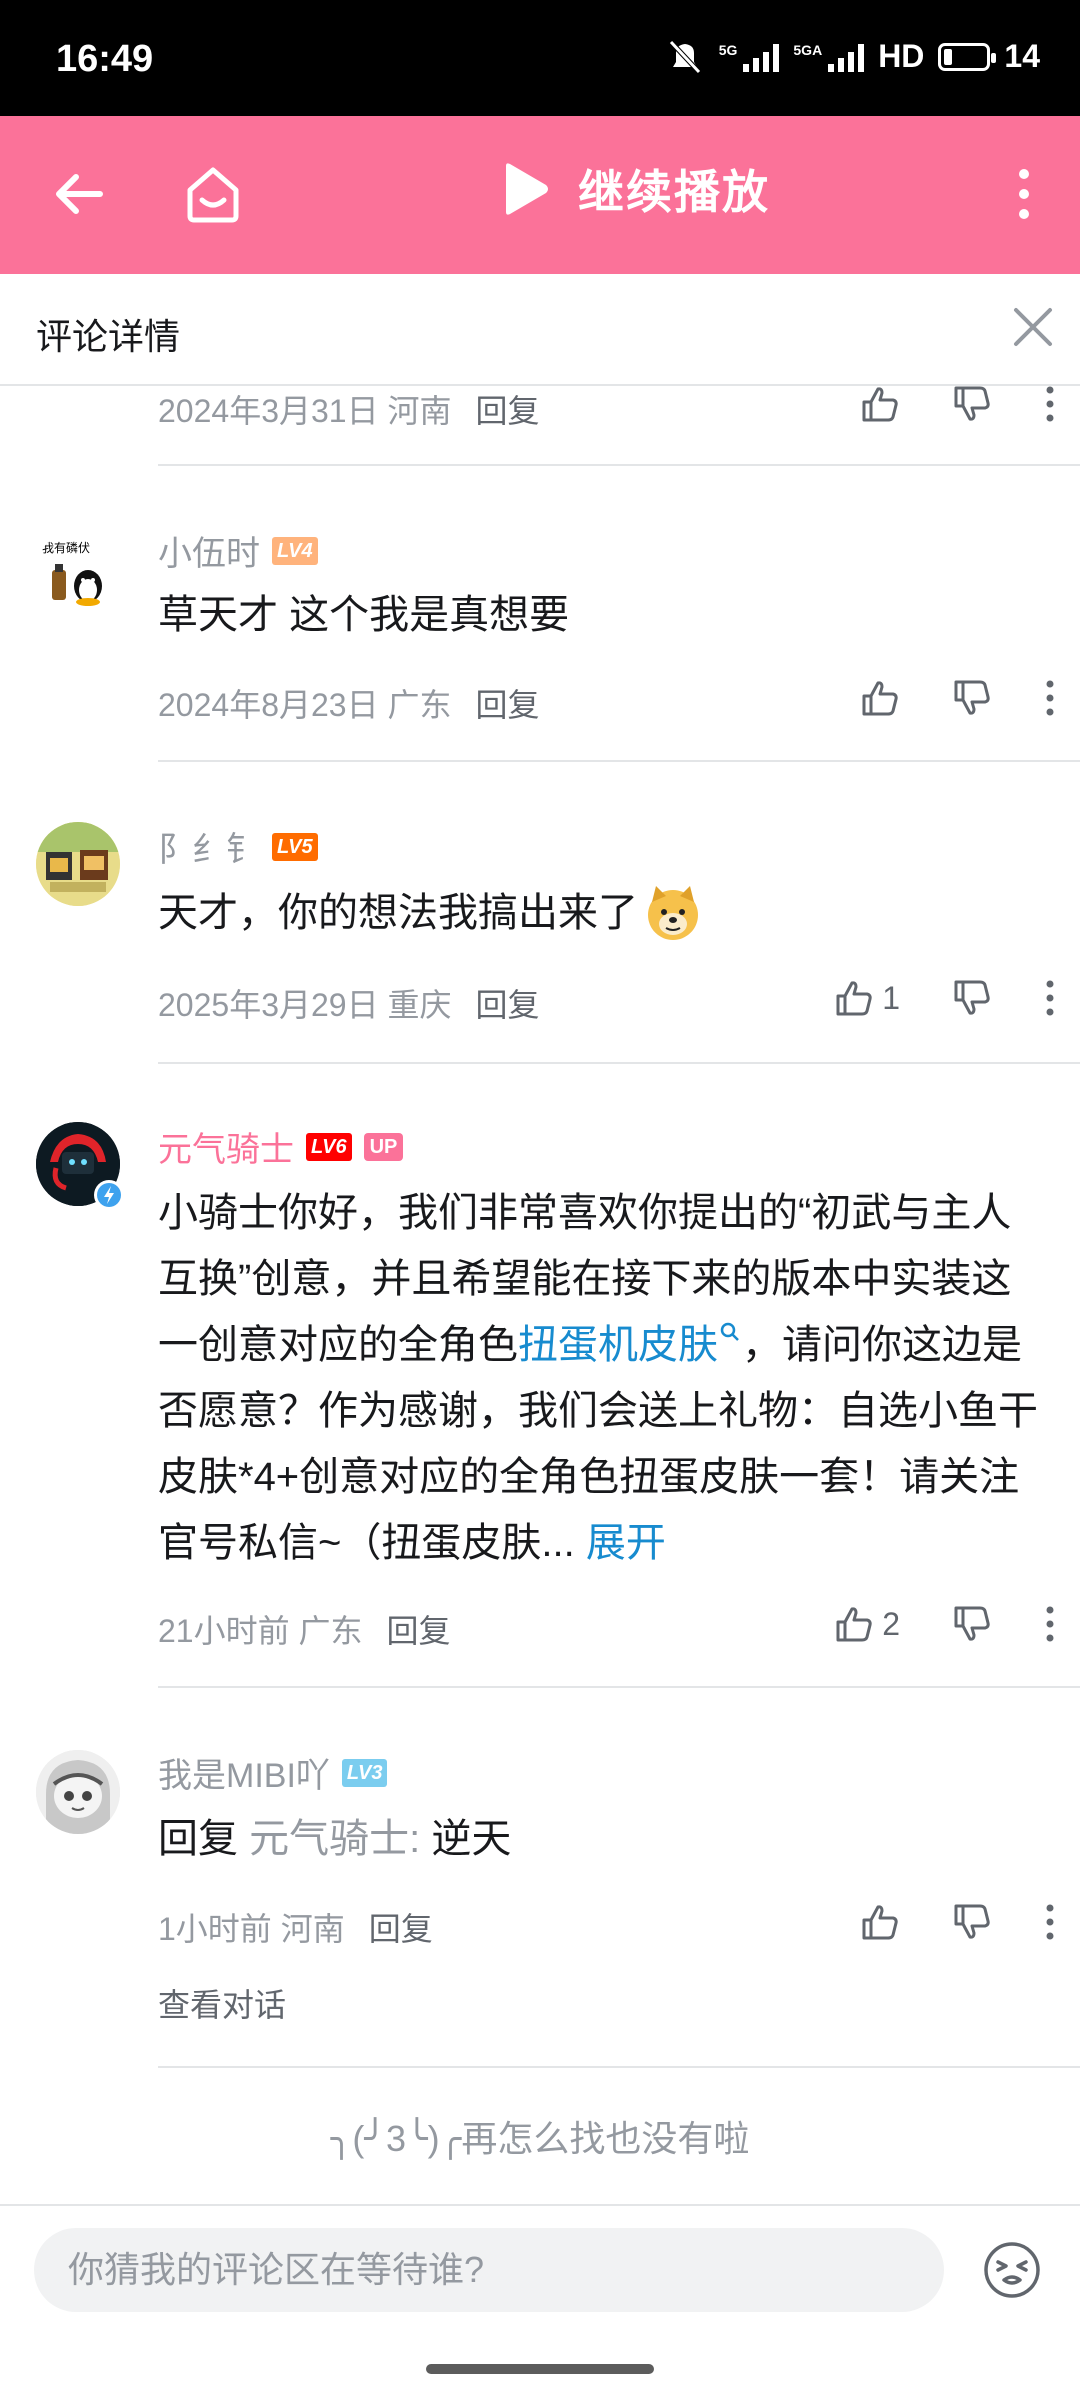  What do you see at coordinates (967, 56) in the screenshot?
I see `battery-icon` at bounding box center [967, 56].